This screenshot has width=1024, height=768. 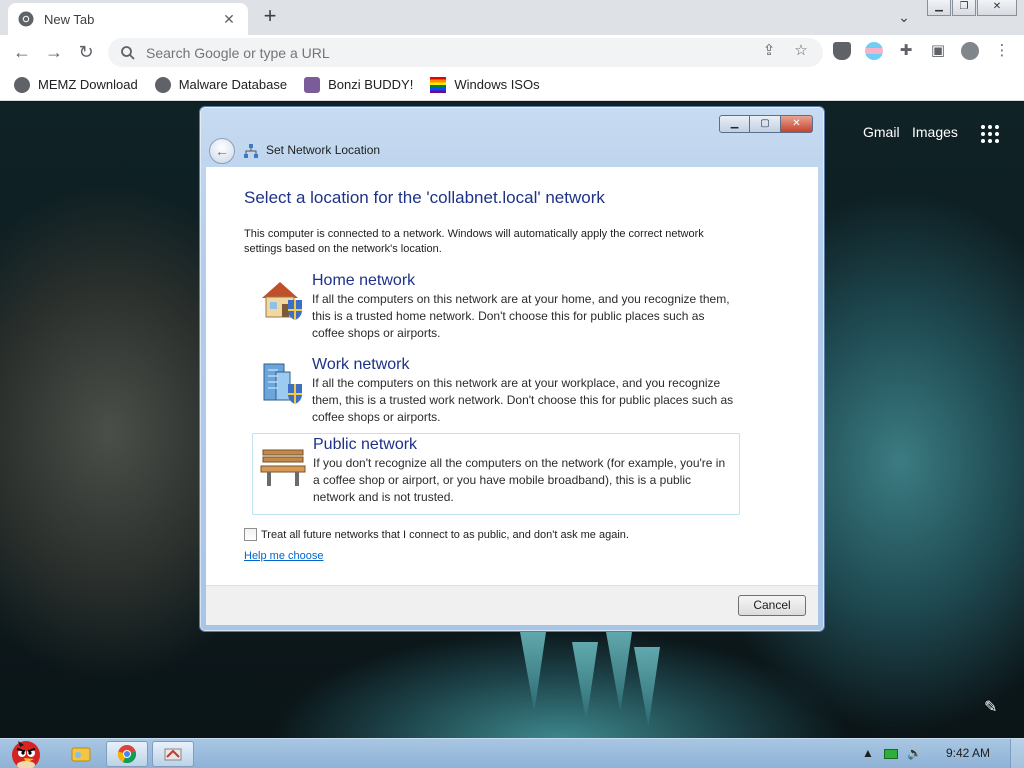 What do you see at coordinates (990, 707) in the screenshot?
I see `customize-pencil-icon: ✎` at bounding box center [990, 707].